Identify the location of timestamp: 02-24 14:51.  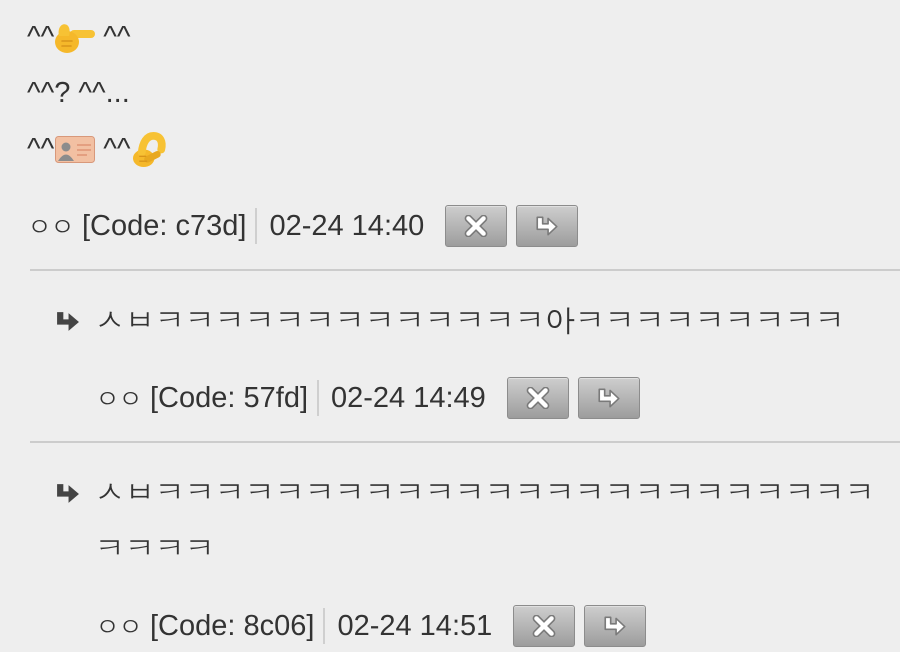
(414, 626).